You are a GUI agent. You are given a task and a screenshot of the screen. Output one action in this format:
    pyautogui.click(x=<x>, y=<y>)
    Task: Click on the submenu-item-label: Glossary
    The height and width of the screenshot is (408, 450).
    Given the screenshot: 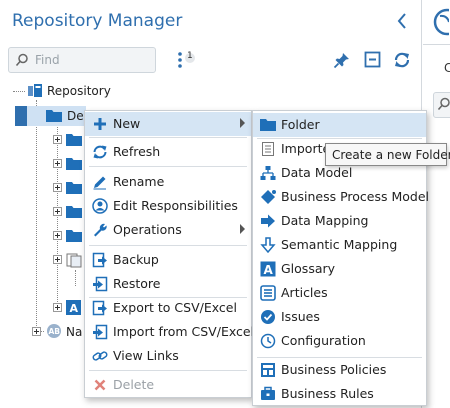 What is the action you would take?
    pyautogui.click(x=308, y=268)
    